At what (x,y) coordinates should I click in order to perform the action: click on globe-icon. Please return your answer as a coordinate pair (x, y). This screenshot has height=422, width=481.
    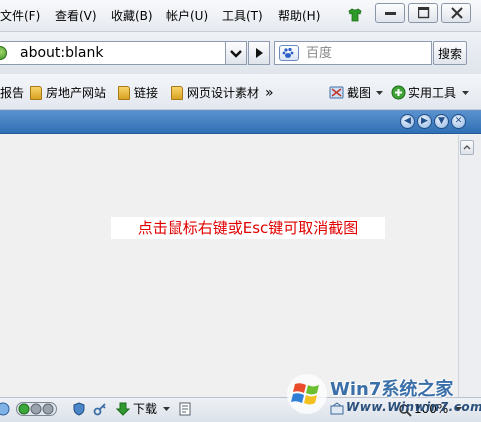
    Looking at the image, I should click on (5, 409).